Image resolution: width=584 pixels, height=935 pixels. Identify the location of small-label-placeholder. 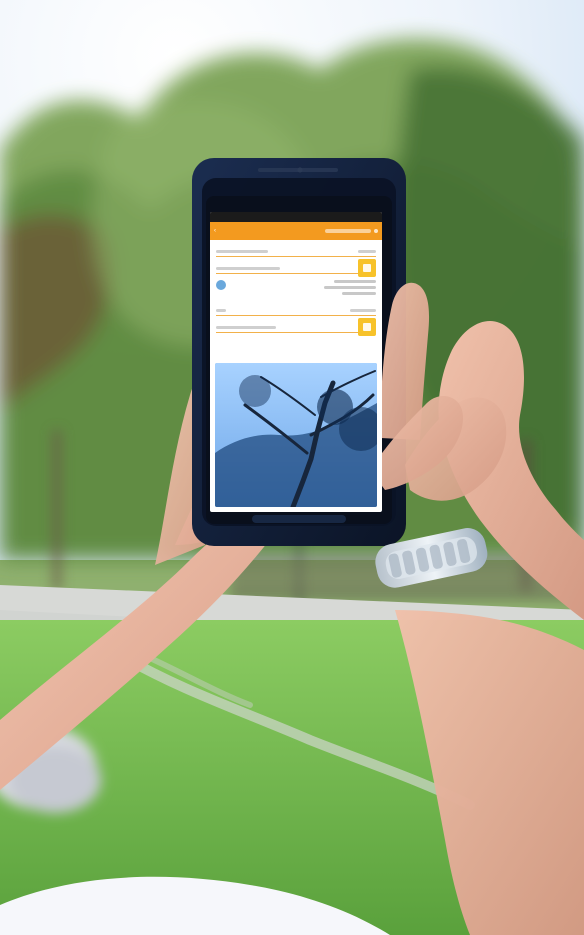
(221, 310).